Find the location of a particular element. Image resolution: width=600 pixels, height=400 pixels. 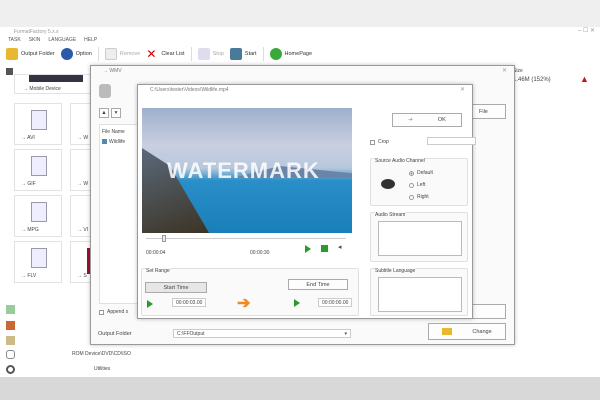

play-icon is located at coordinates (308, 249).